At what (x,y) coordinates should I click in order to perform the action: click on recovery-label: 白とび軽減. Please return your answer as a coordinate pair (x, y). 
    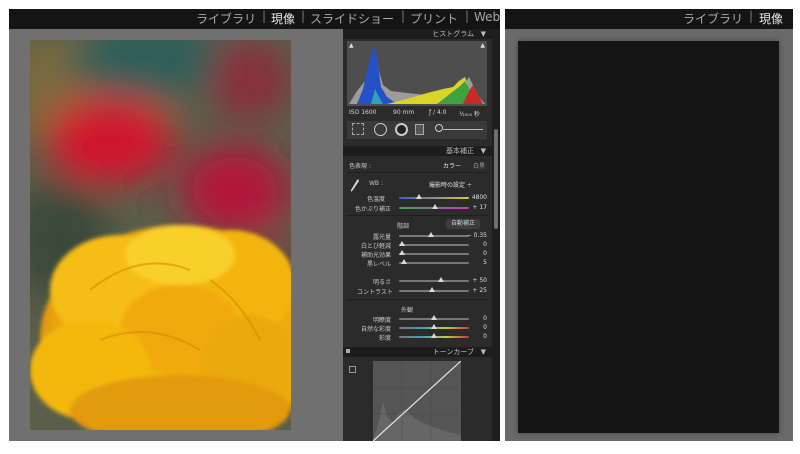
    Looking at the image, I should click on (376, 246).